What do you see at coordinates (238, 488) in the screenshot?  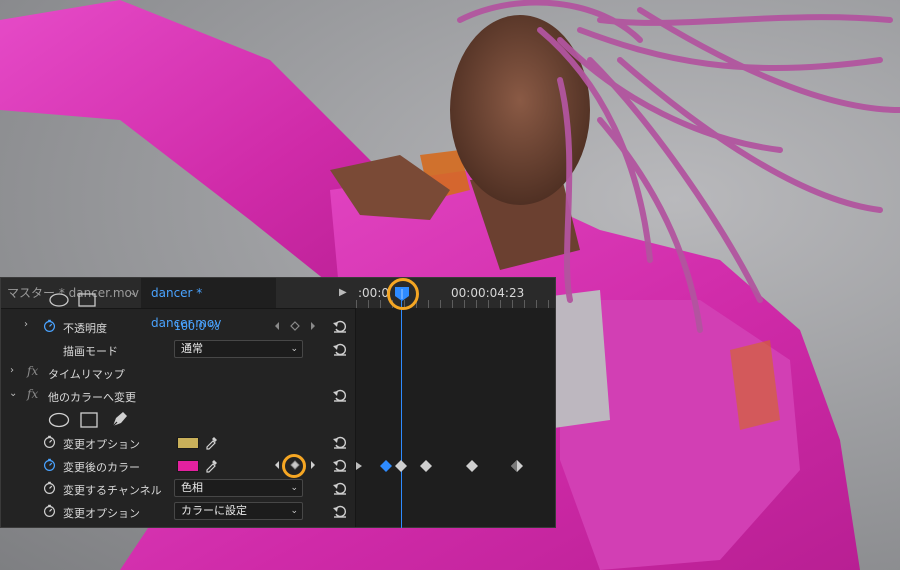 I see `change-channel-dropdown: 色相 ⌄` at bounding box center [238, 488].